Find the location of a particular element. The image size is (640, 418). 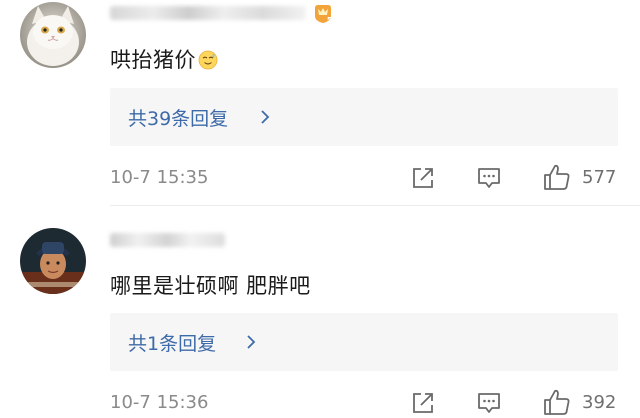

view-replies-button: 共39条回复 is located at coordinates (364, 117).